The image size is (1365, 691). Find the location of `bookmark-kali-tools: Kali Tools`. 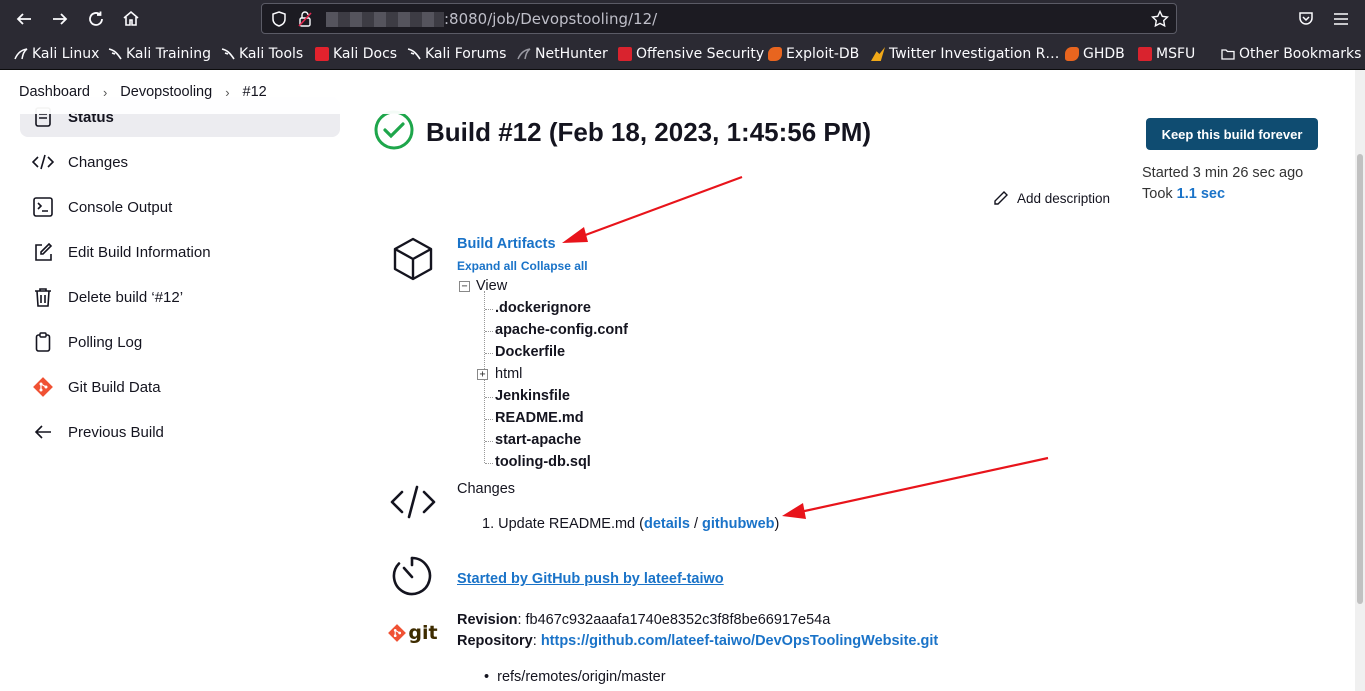

bookmark-kali-tools: Kali Tools is located at coordinates (262, 54).